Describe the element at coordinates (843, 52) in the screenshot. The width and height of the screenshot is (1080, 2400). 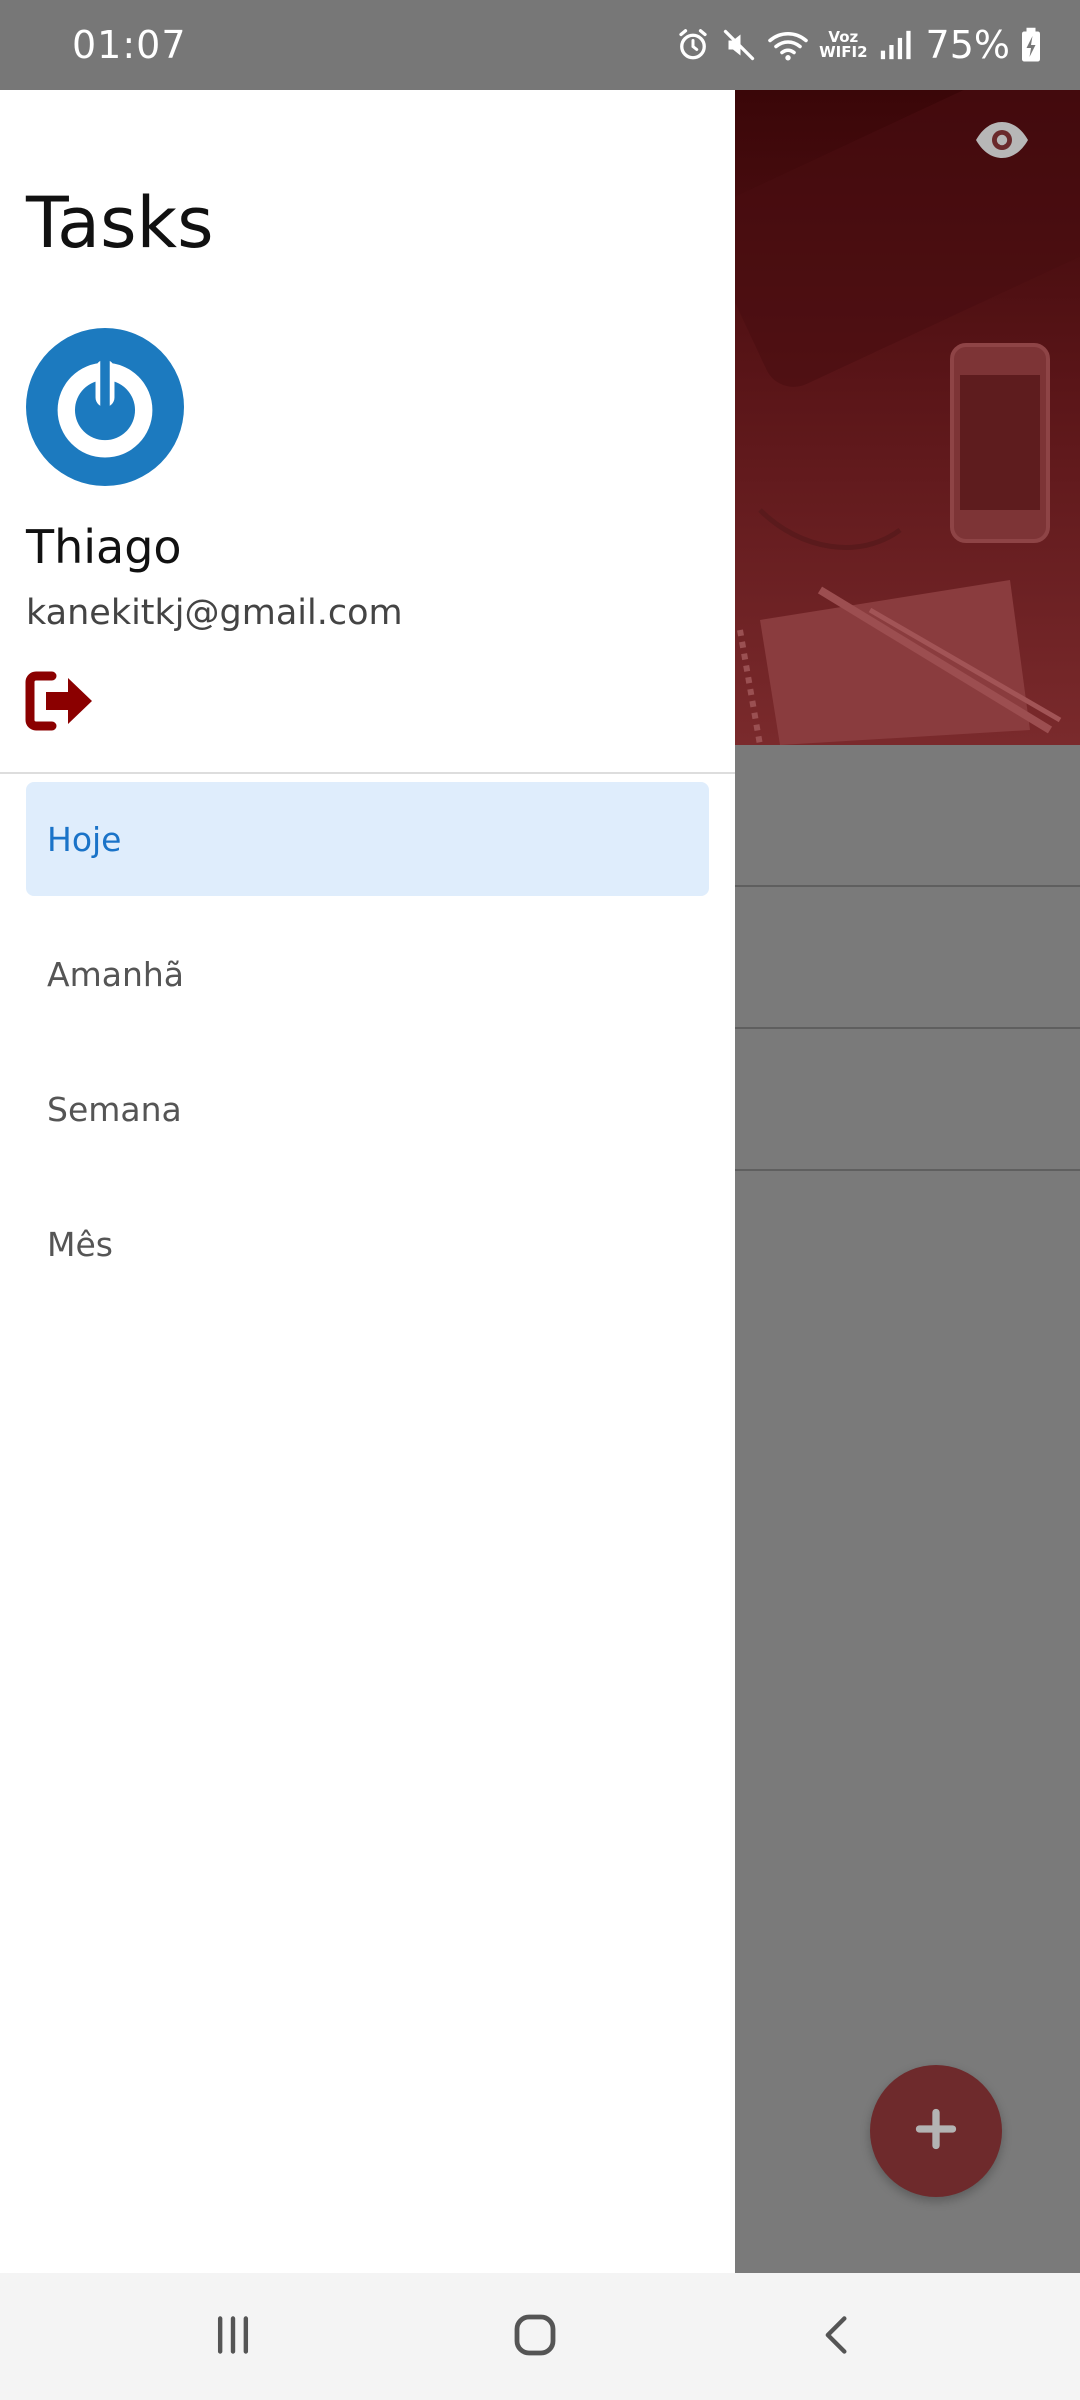
I see `wifi-calling-label: WIFI2` at that location.